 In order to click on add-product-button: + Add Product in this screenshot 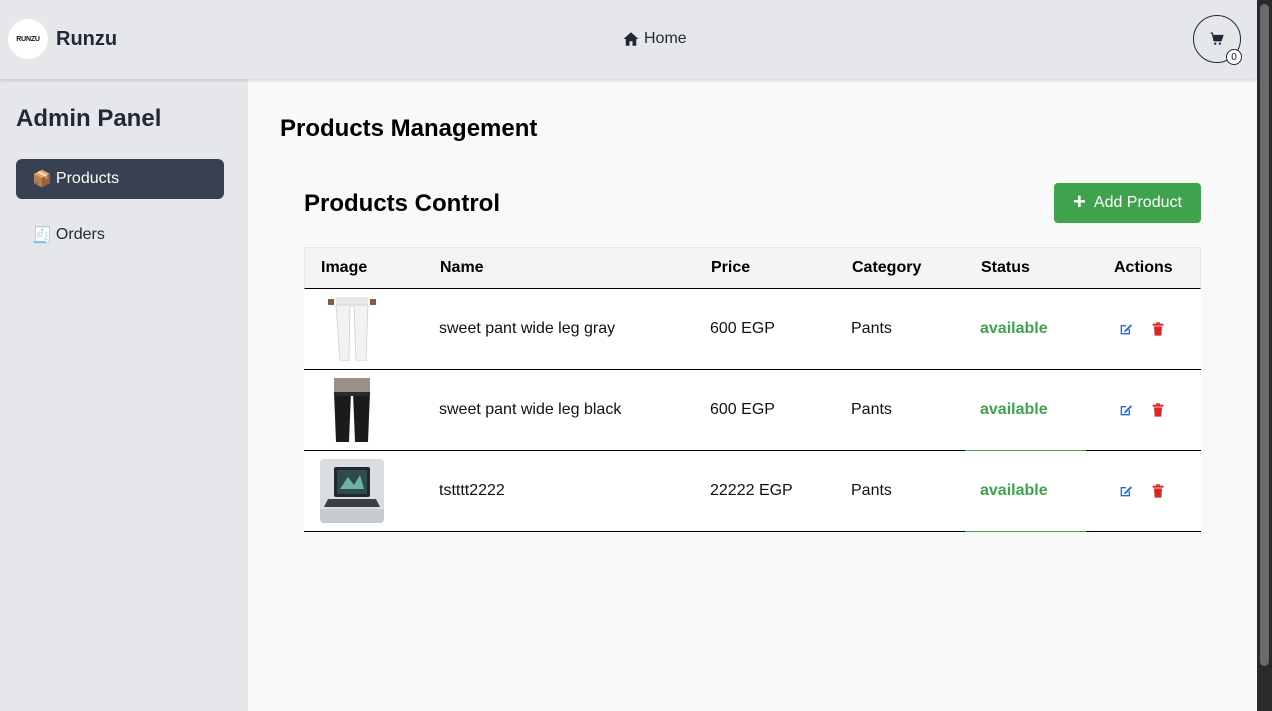, I will do `click(1127, 203)`.